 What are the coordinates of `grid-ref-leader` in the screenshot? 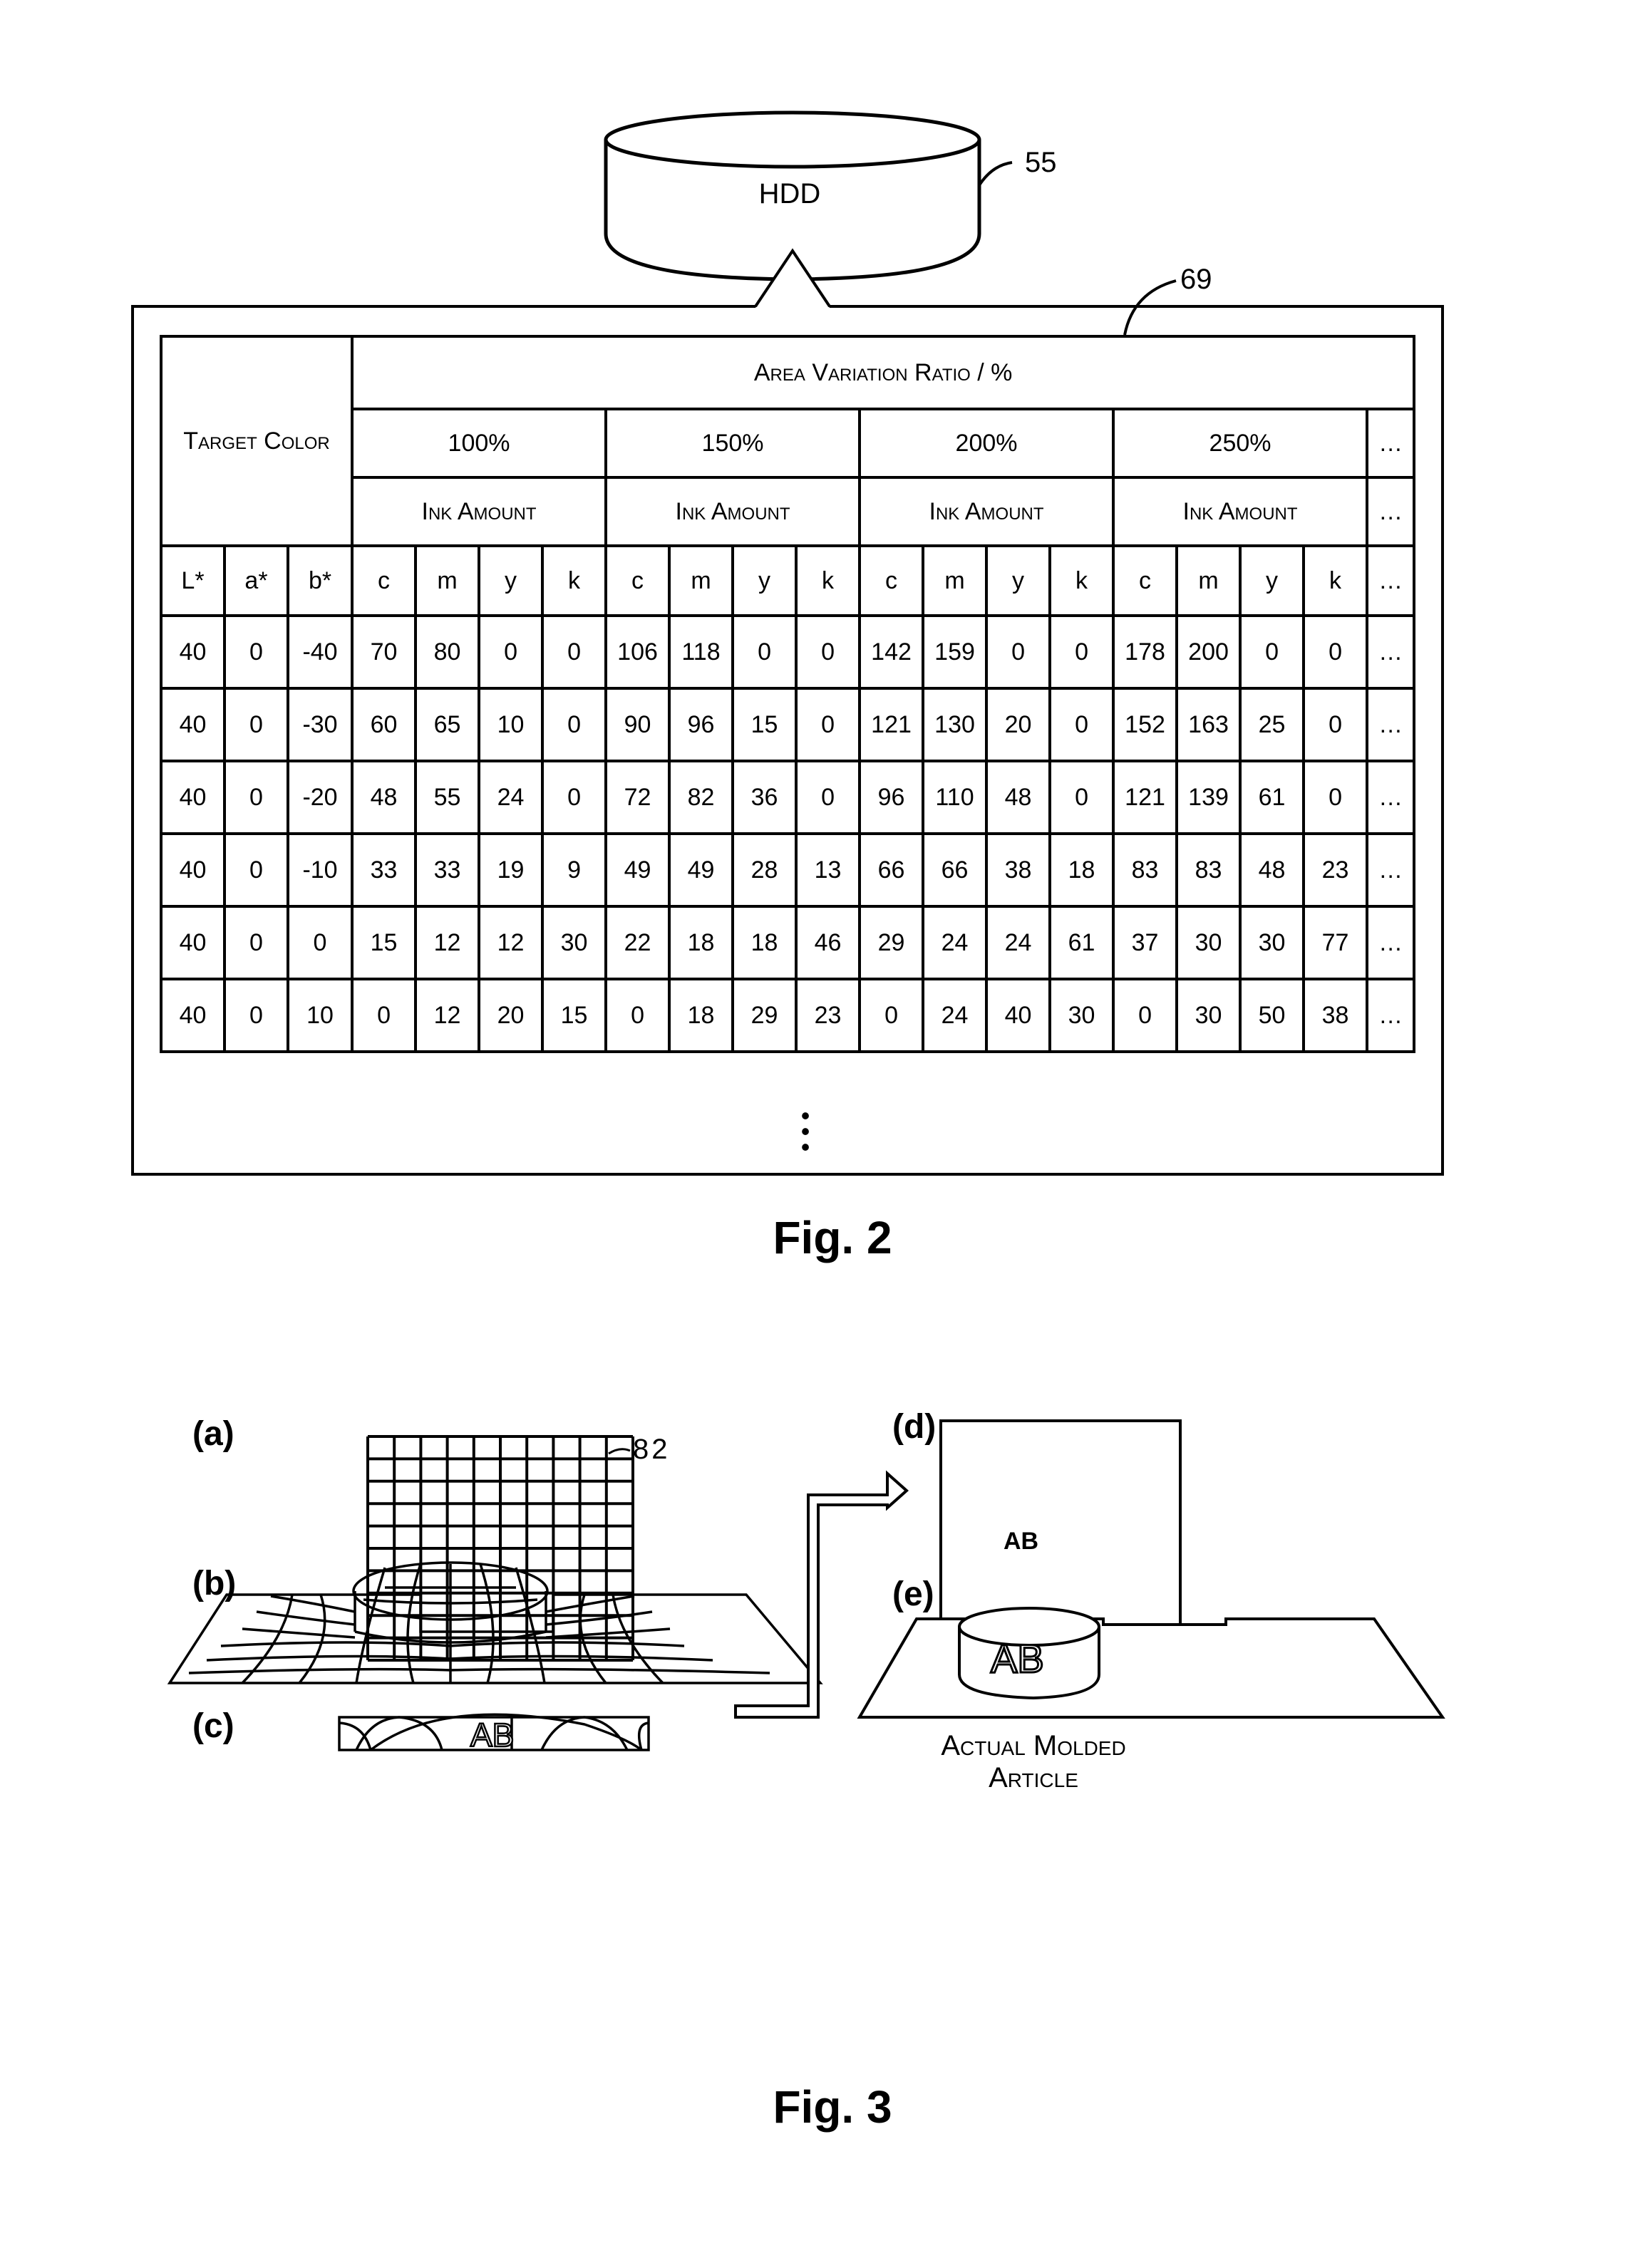 It's located at (619, 1451).